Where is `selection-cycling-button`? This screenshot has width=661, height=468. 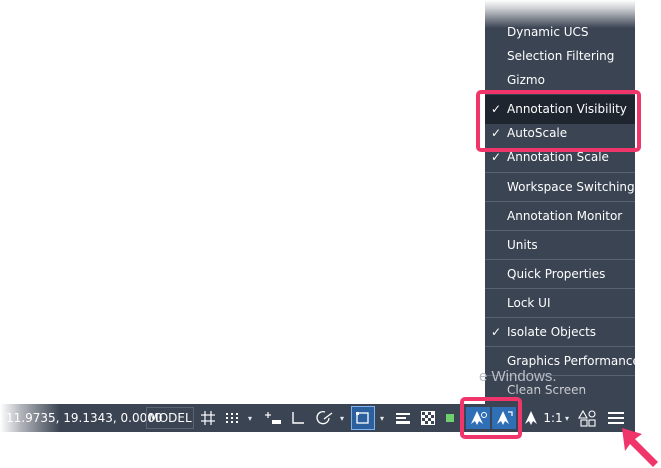 selection-cycling-button is located at coordinates (451, 418).